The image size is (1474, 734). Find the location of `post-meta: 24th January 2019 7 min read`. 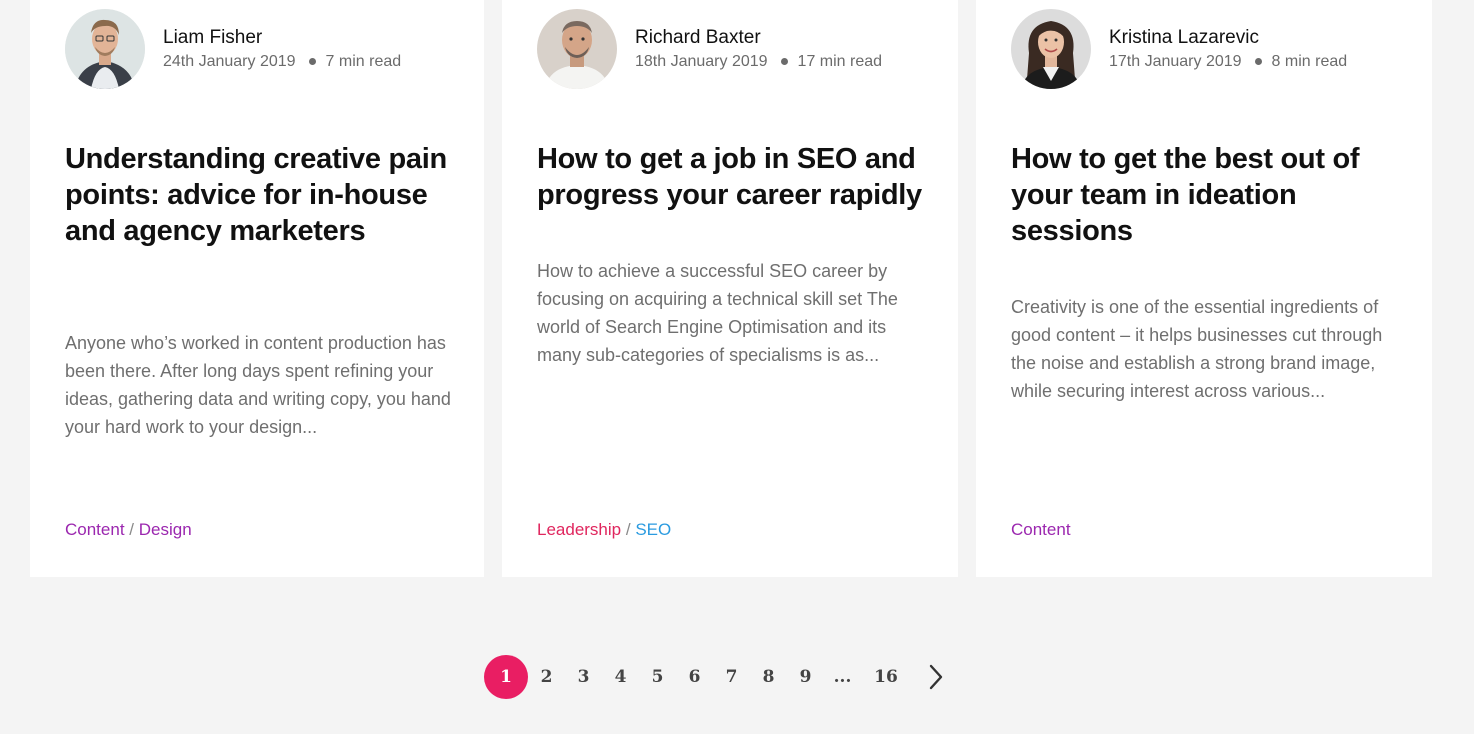

post-meta: 24th January 2019 7 min read is located at coordinates (282, 62).